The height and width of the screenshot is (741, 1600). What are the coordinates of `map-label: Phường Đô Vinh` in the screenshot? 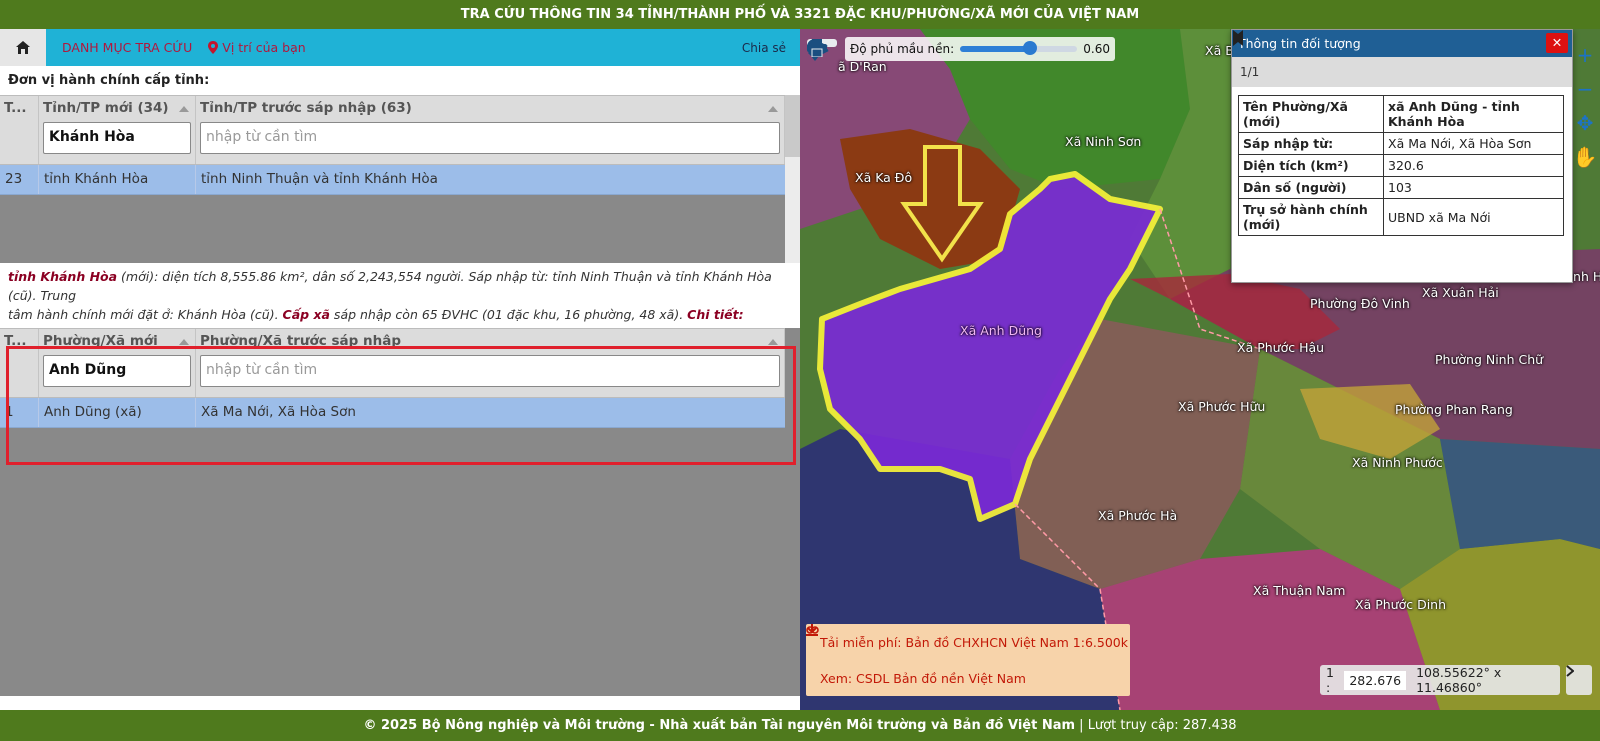 It's located at (1360, 303).